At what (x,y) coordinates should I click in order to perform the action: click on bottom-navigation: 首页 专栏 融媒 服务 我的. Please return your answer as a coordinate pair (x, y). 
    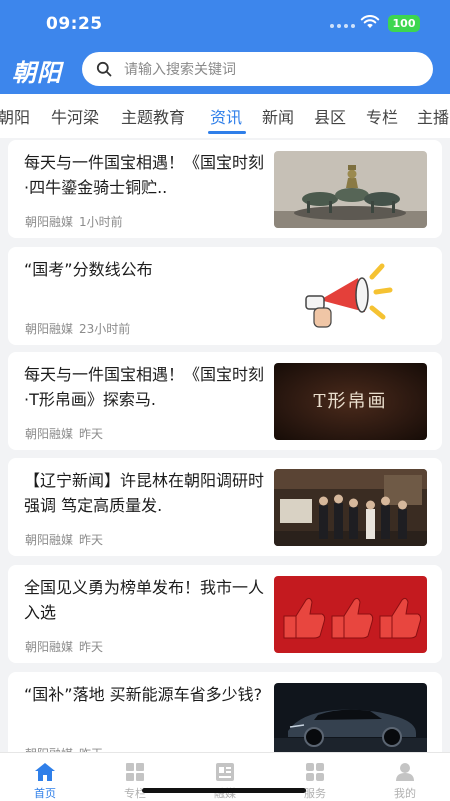
    Looking at the image, I should click on (225, 776).